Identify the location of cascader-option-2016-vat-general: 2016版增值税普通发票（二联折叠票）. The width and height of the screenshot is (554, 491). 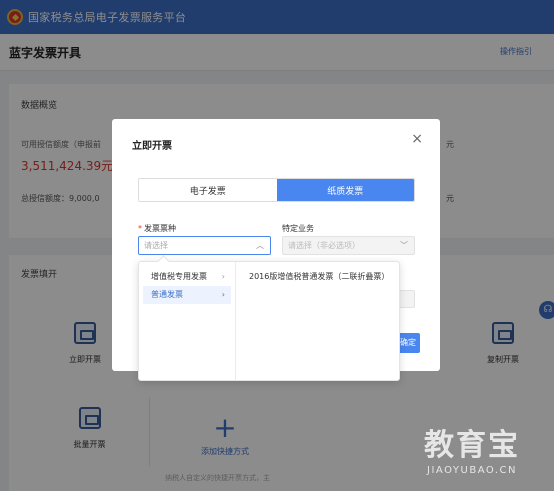
(318, 277).